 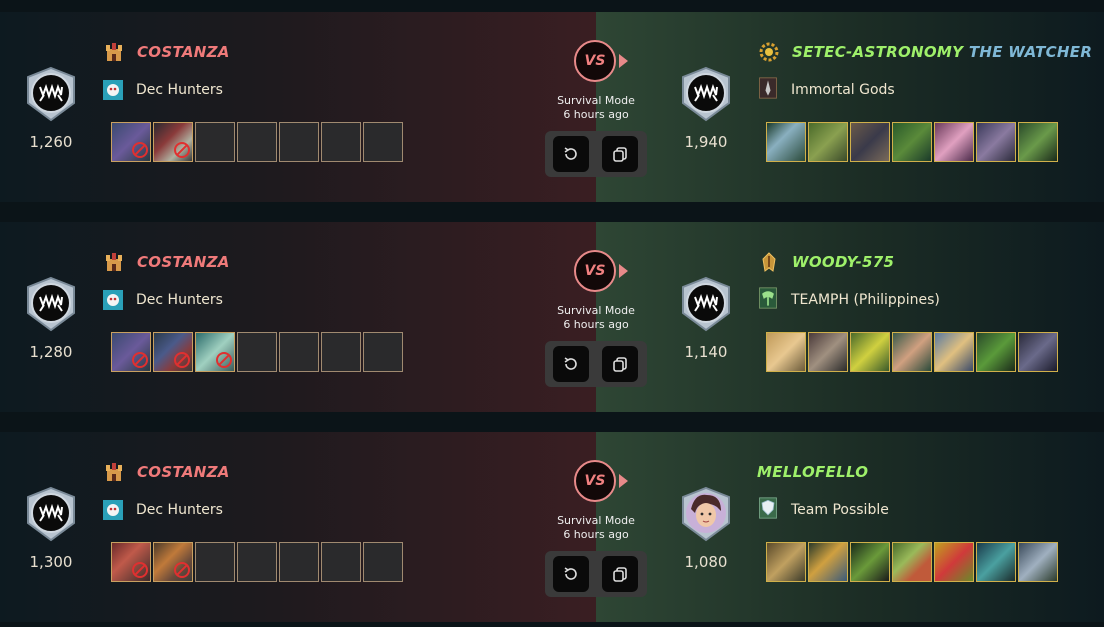 I want to click on player-name-text: SETEC-ASTRONOMY, so click(x=878, y=52).